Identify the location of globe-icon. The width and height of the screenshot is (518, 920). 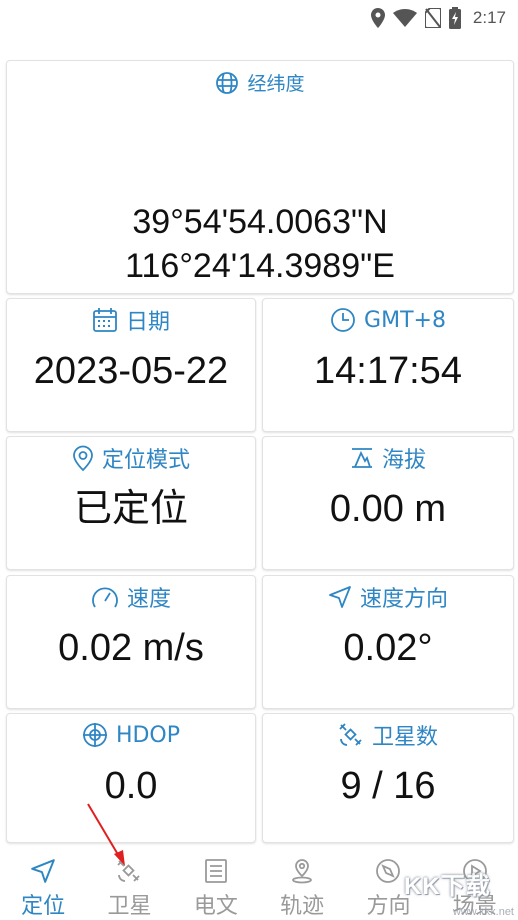
(227, 83).